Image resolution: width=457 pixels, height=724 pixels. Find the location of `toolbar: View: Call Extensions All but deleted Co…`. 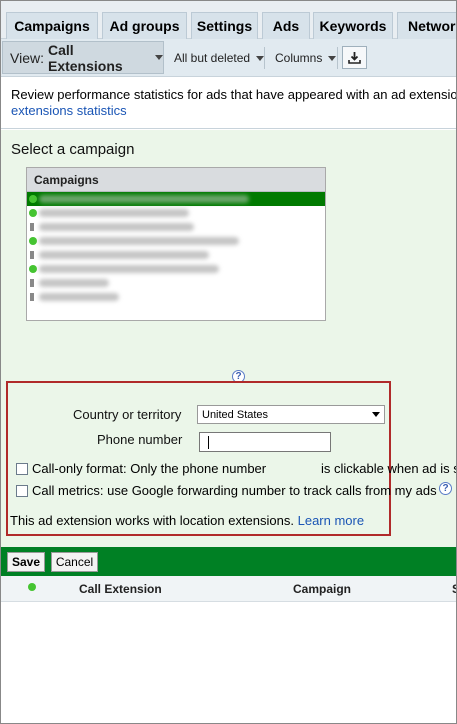

toolbar: View: Call Extensions All but deleted Co… is located at coordinates (228, 58).